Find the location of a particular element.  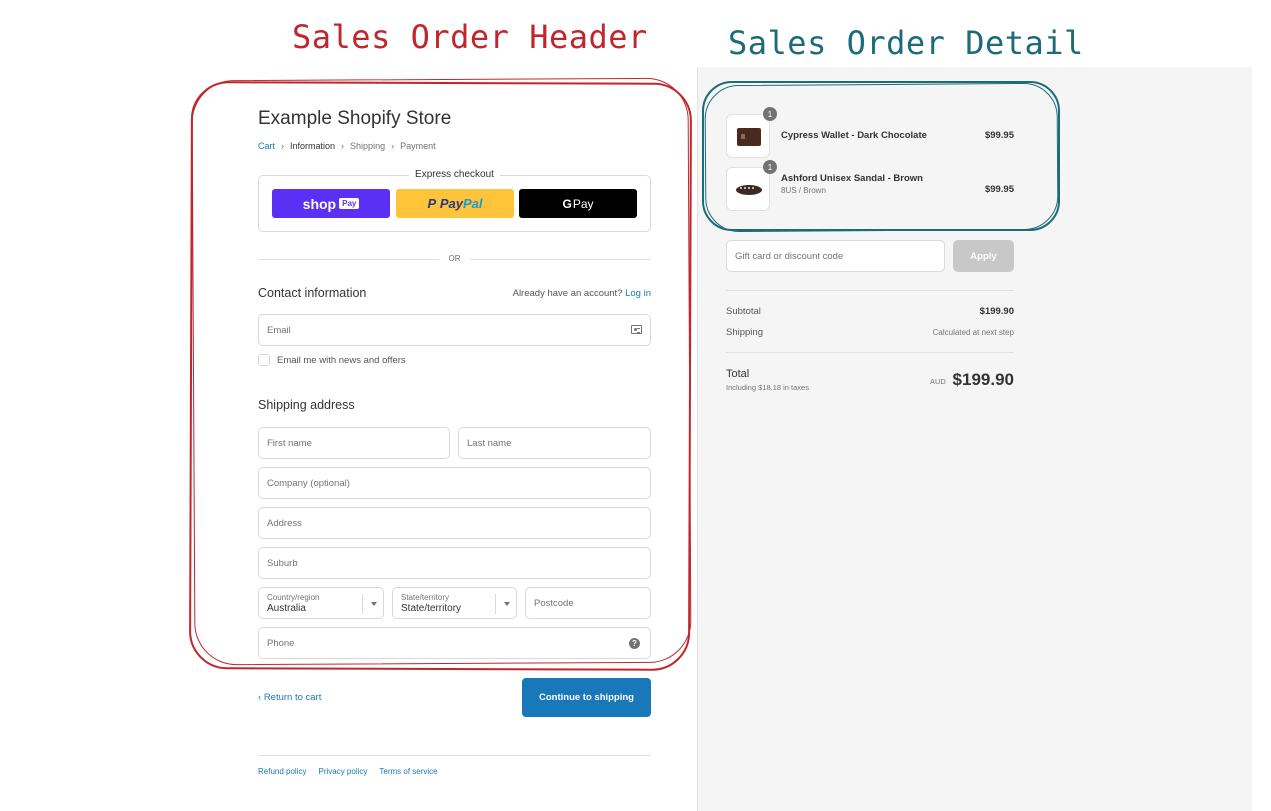

discount-code-input: Gift card or discount code is located at coordinates (835, 256).